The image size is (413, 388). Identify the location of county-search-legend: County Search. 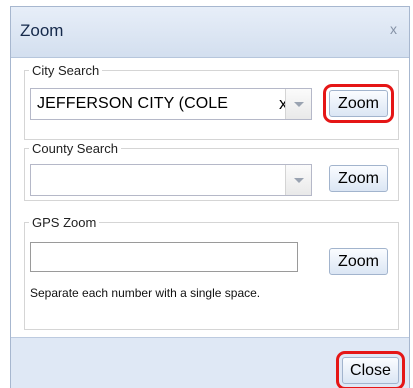
(75, 148).